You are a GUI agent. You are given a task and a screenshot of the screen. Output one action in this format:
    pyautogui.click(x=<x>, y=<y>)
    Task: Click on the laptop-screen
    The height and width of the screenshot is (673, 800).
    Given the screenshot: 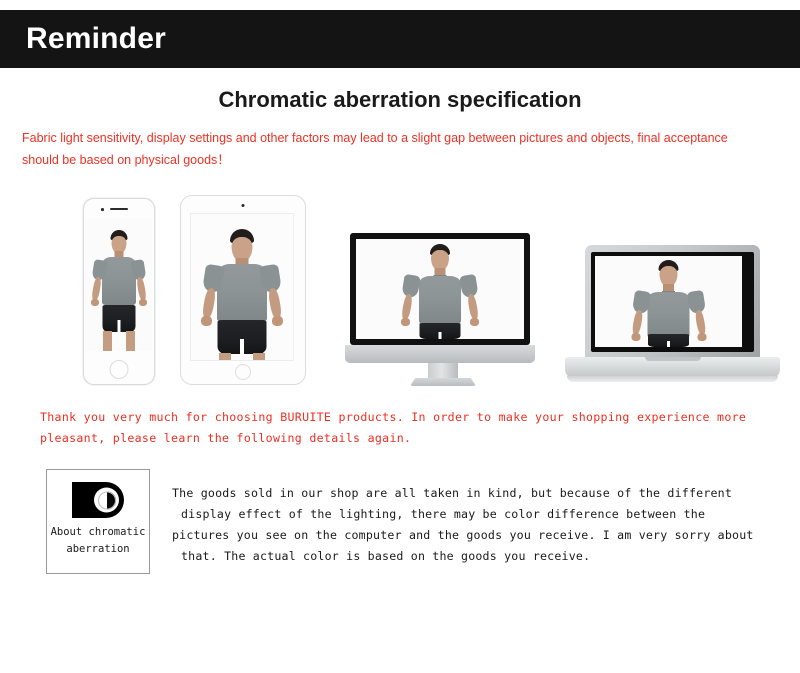 What is the action you would take?
    pyautogui.click(x=668, y=301)
    